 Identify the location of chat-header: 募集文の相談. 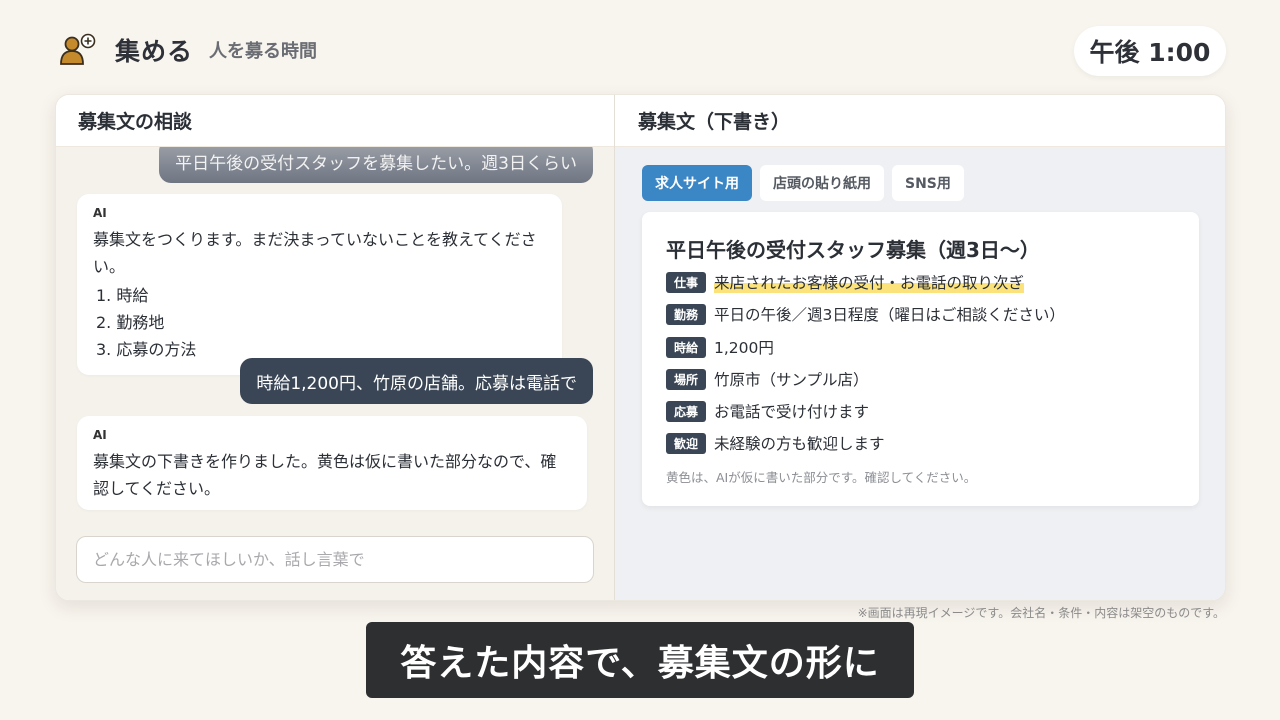
(335, 121).